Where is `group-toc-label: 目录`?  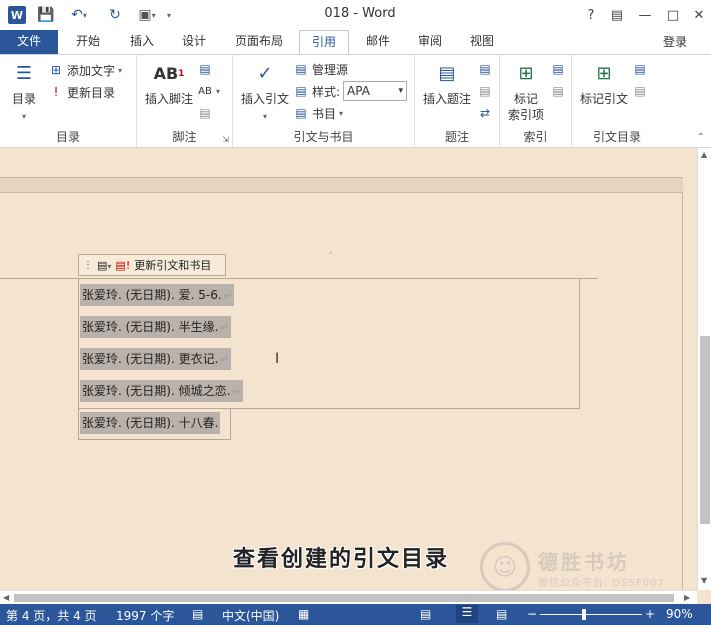
group-toc-label: 目录 is located at coordinates (67, 137).